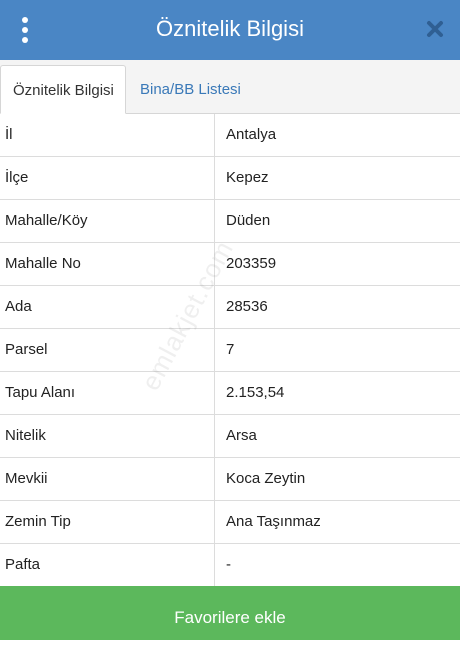  I want to click on row-key: Nitelik, so click(107, 436).